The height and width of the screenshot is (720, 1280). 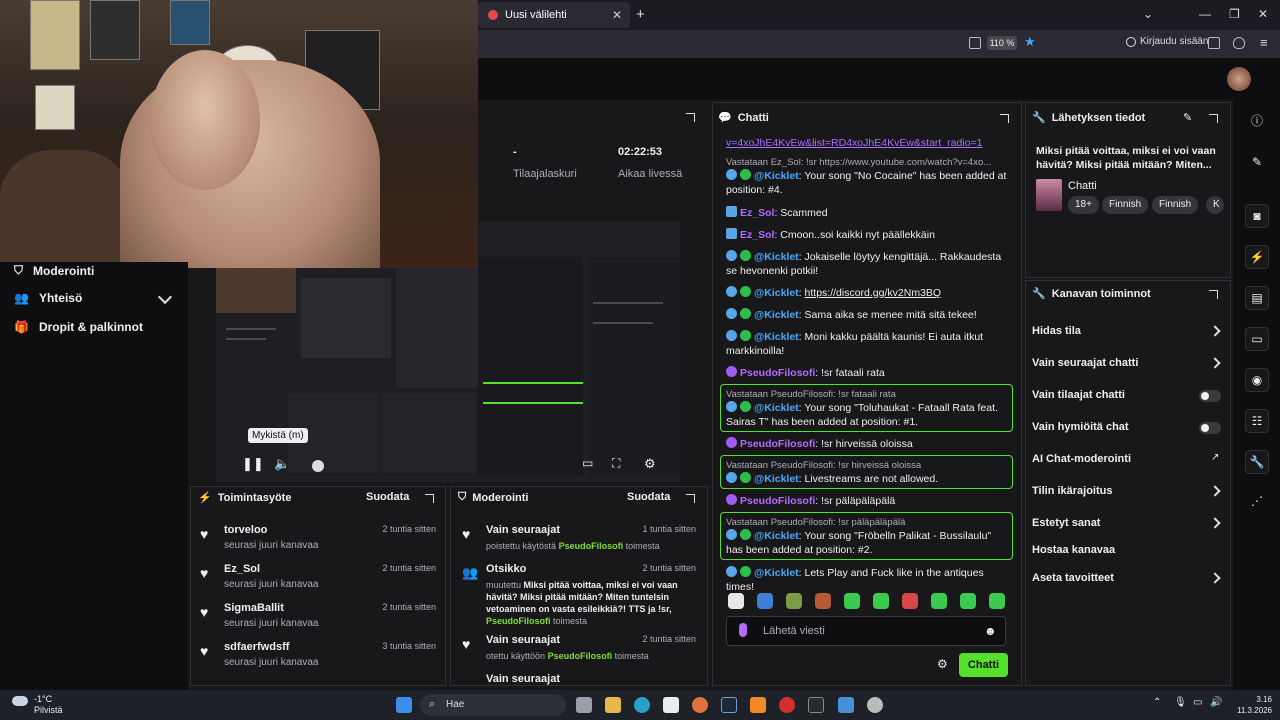 What do you see at coordinates (54, 270) in the screenshot?
I see `sidebar-item-moderation: ⛉ Moderointi` at bounding box center [54, 270].